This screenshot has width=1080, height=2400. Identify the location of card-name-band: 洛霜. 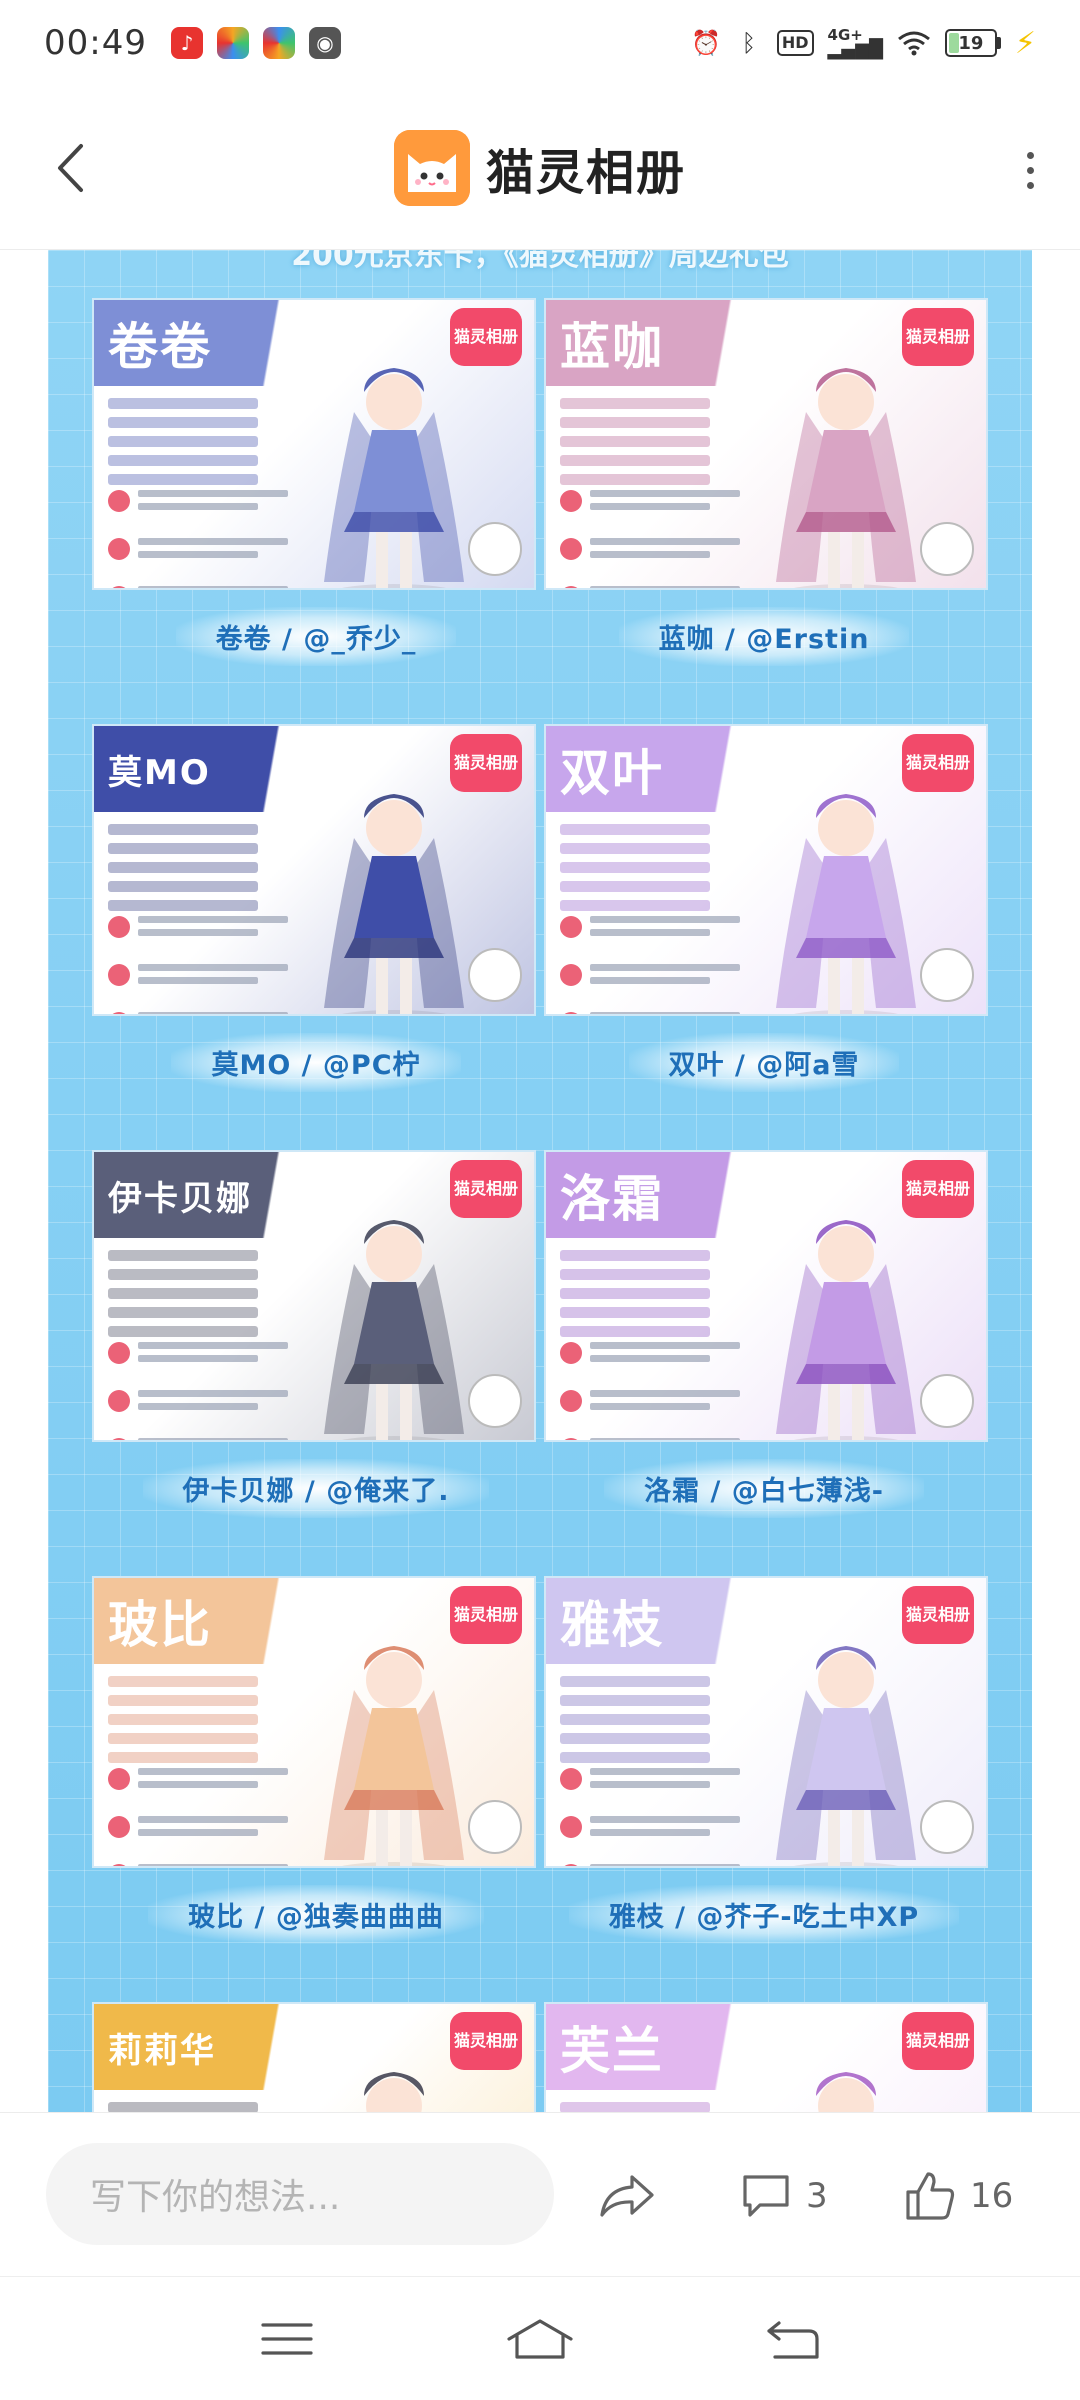
(656, 1195).